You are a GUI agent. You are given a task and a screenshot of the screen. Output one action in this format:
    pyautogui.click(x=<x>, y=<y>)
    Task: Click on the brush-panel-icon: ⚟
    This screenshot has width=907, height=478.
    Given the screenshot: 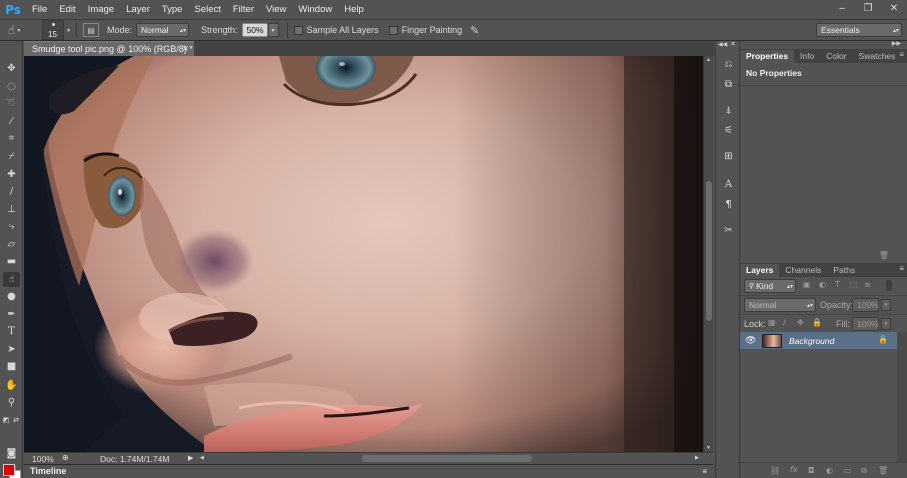 What is the action you would take?
    pyautogui.click(x=728, y=130)
    